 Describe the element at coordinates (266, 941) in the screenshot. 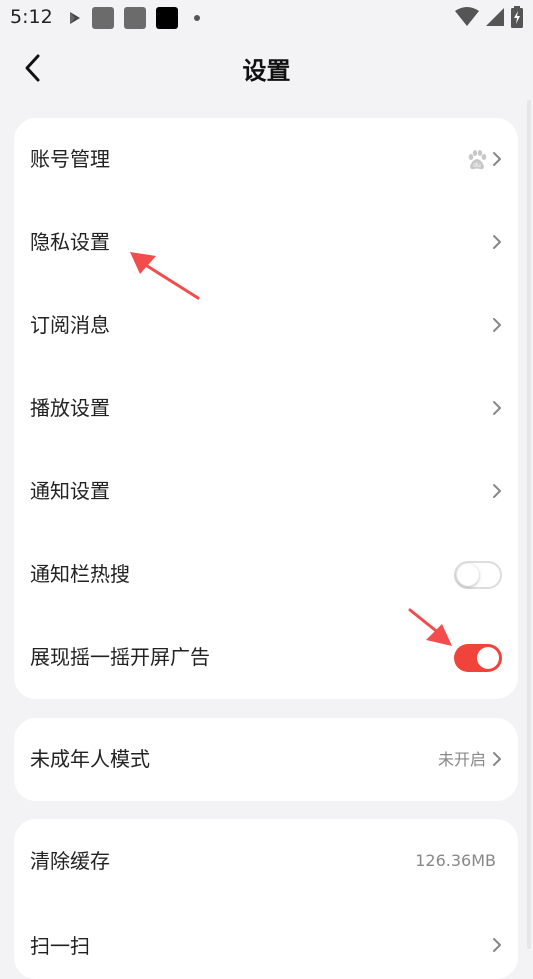

I see `scan-row: 扫一扫` at that location.